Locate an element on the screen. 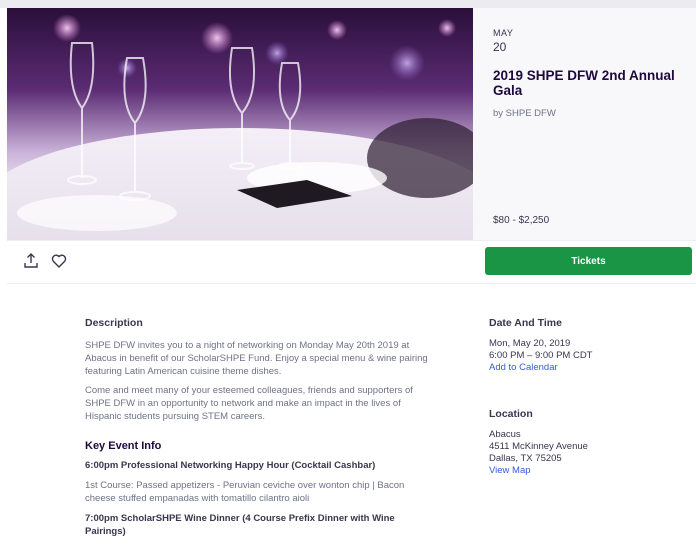 This screenshot has width=696, height=553. event-organizer: by SHPE DFW is located at coordinates (524, 113).